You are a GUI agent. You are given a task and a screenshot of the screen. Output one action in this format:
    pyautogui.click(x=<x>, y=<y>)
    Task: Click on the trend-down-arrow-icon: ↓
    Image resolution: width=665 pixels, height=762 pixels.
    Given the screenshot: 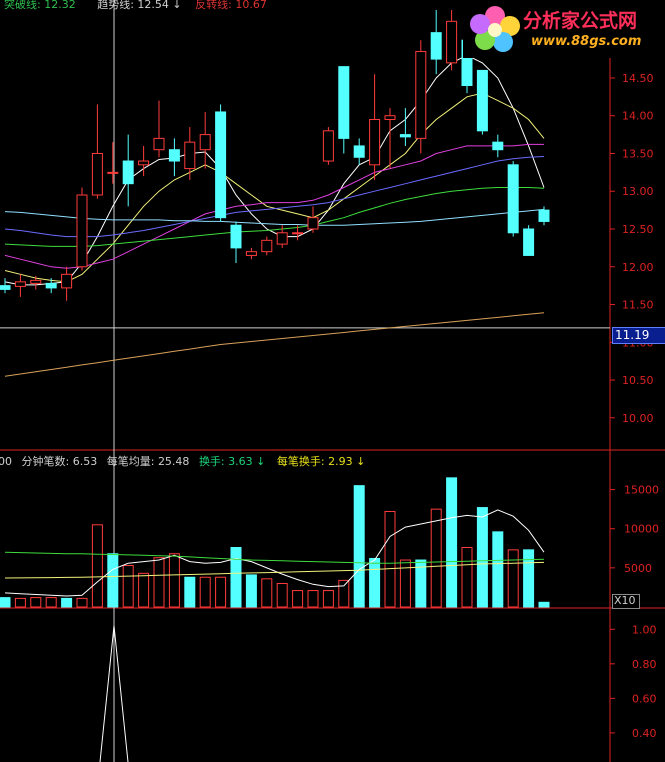 What is the action you would take?
    pyautogui.click(x=177, y=5)
    